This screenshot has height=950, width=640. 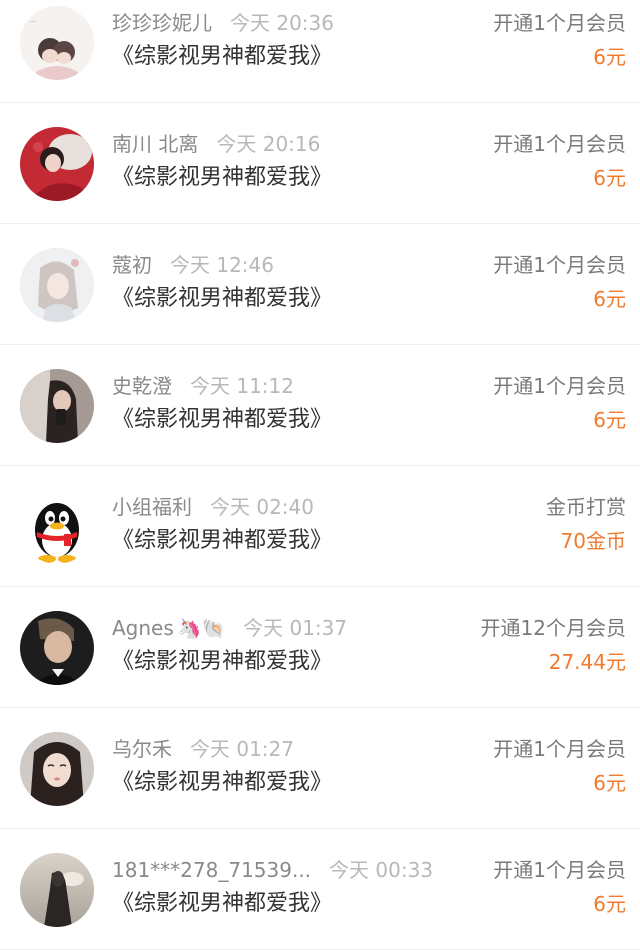 What do you see at coordinates (57, 648) in the screenshot?
I see `man-portrait-avatar` at bounding box center [57, 648].